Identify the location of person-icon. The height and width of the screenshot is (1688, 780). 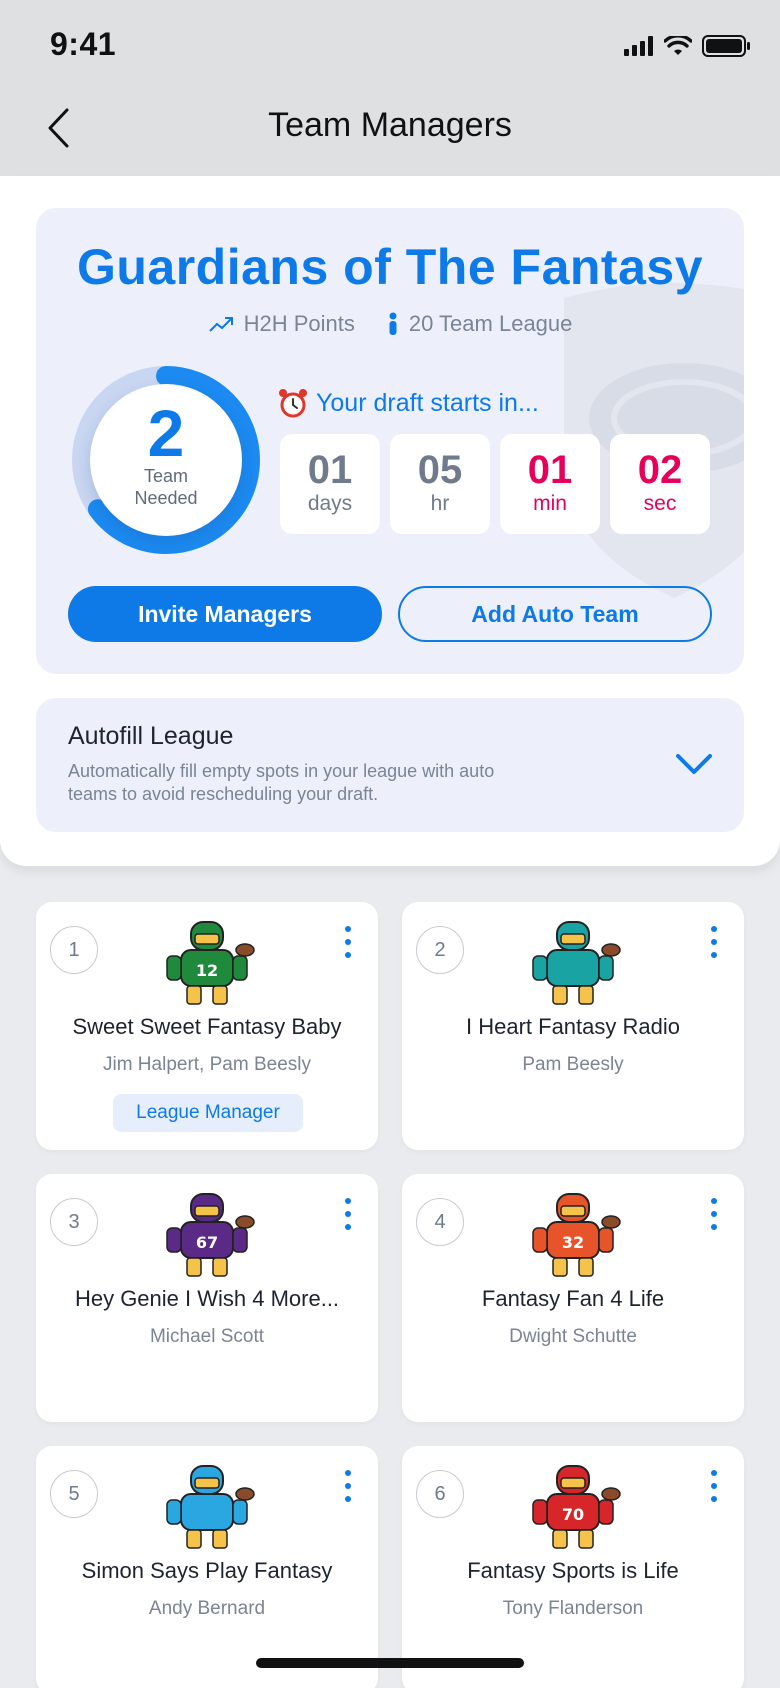
(393, 323).